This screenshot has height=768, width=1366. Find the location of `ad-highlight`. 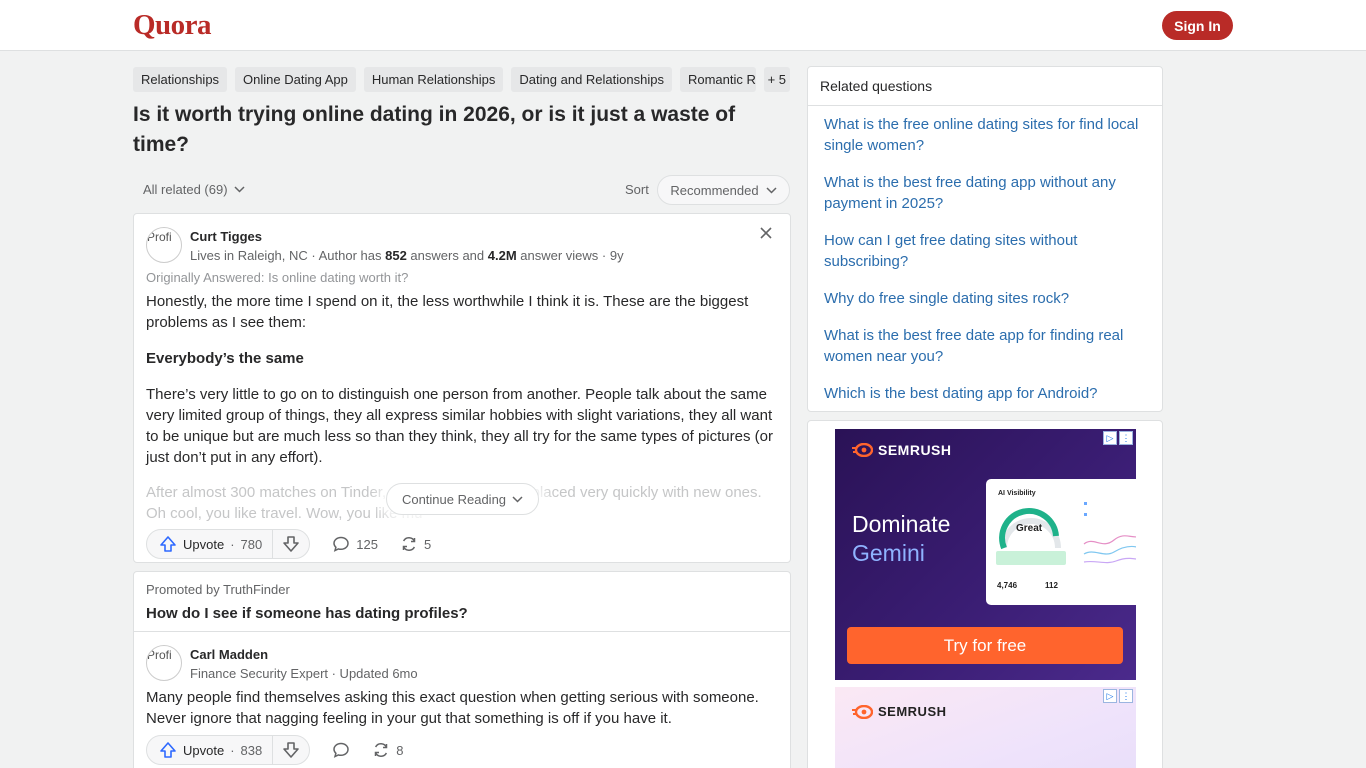

ad-highlight is located at coordinates (1031, 558).